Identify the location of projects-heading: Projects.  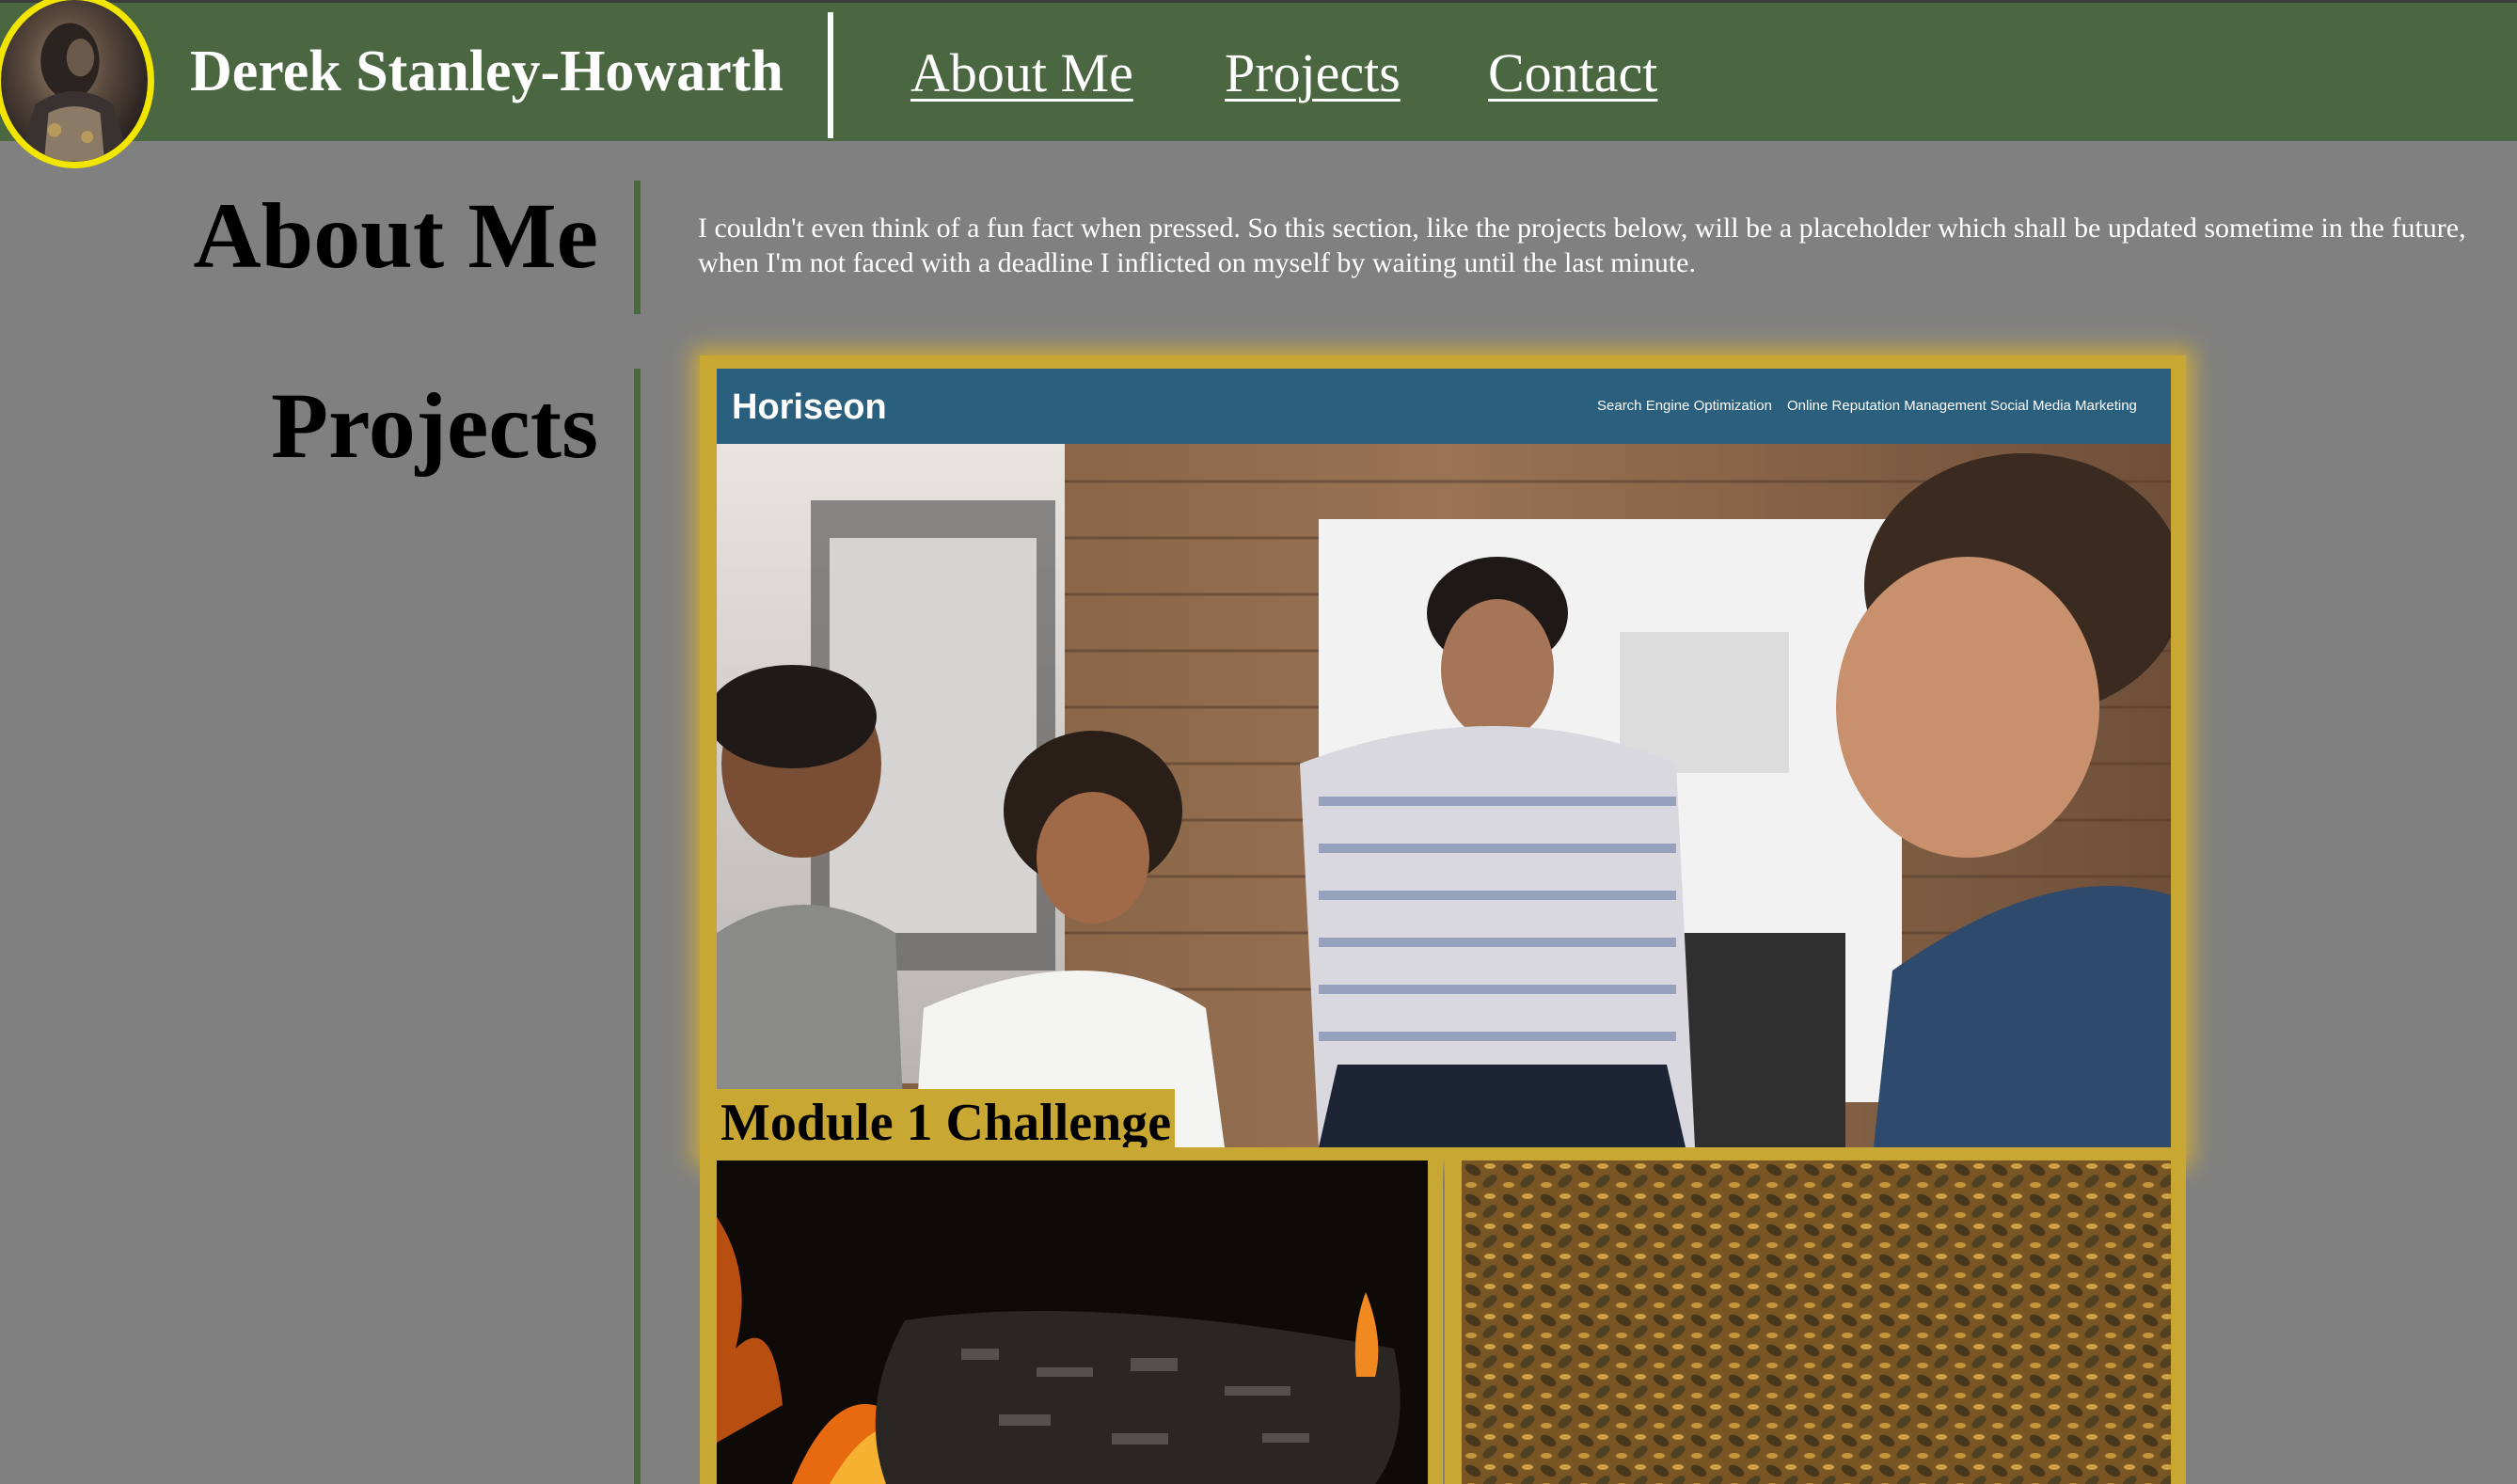
(434, 425).